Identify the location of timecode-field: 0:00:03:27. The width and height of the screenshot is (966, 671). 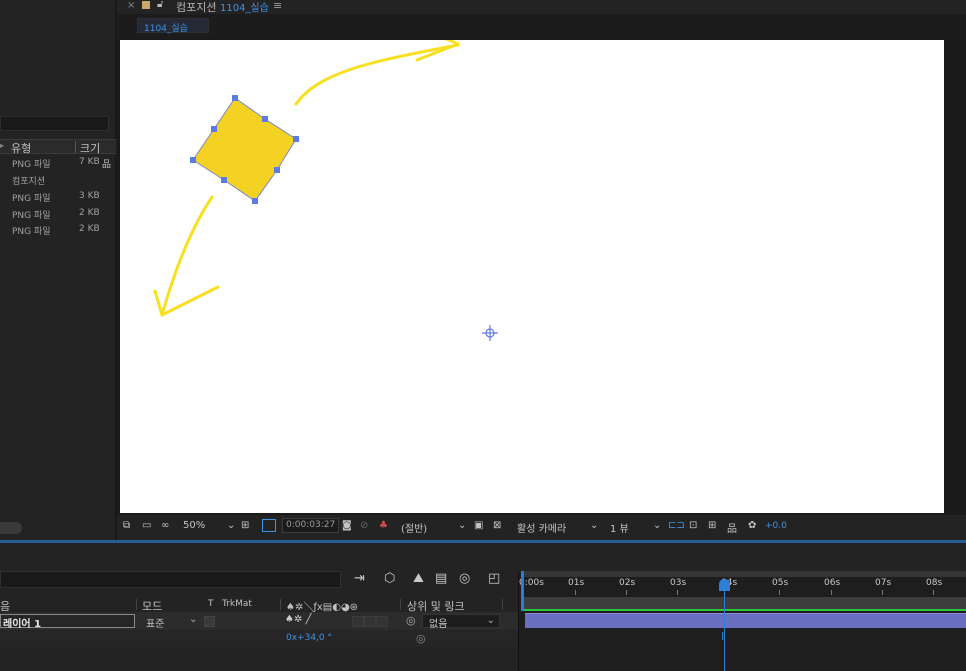
(311, 525).